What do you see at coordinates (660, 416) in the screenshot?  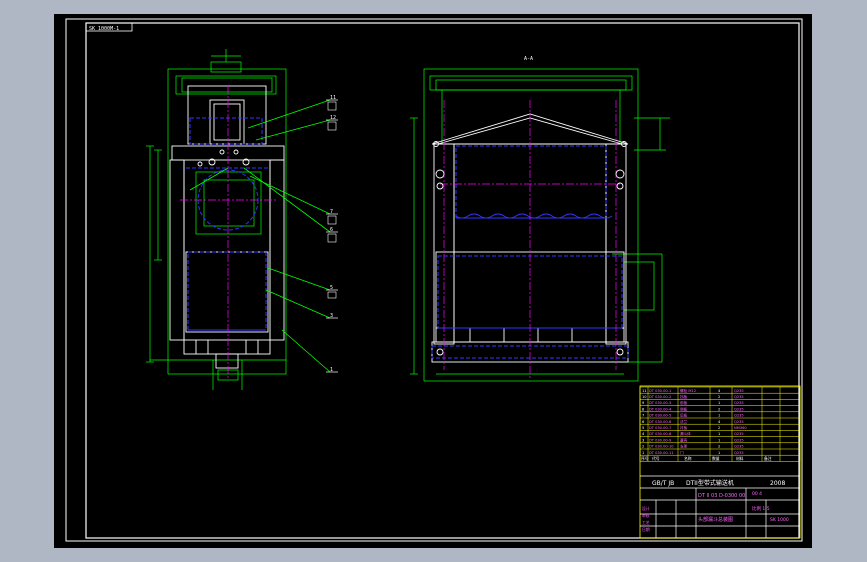 I see `table-cell: DT 030.00-5` at bounding box center [660, 416].